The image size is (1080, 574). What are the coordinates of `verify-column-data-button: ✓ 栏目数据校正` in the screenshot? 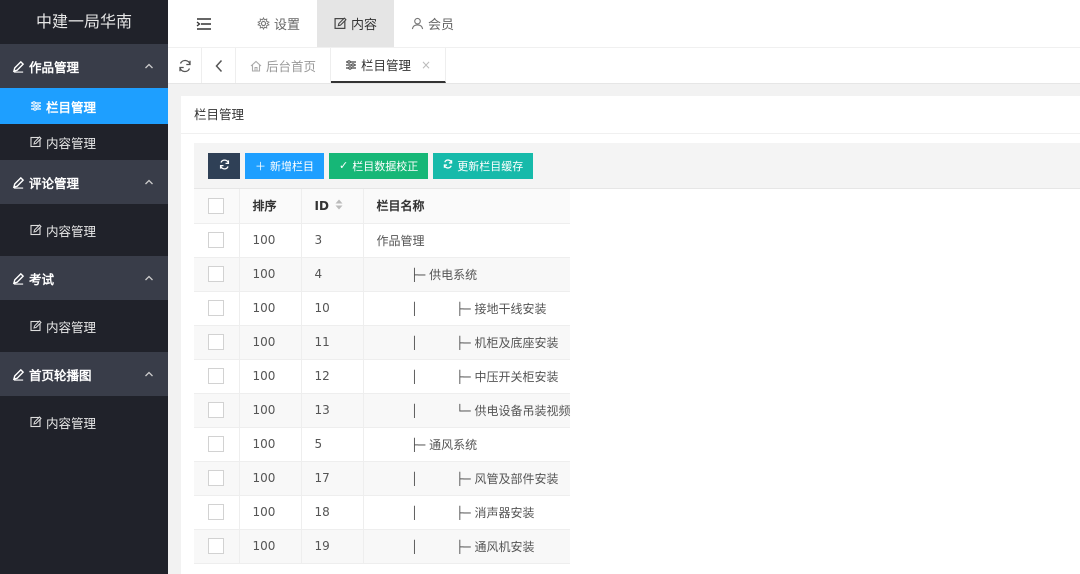 It's located at (379, 165).